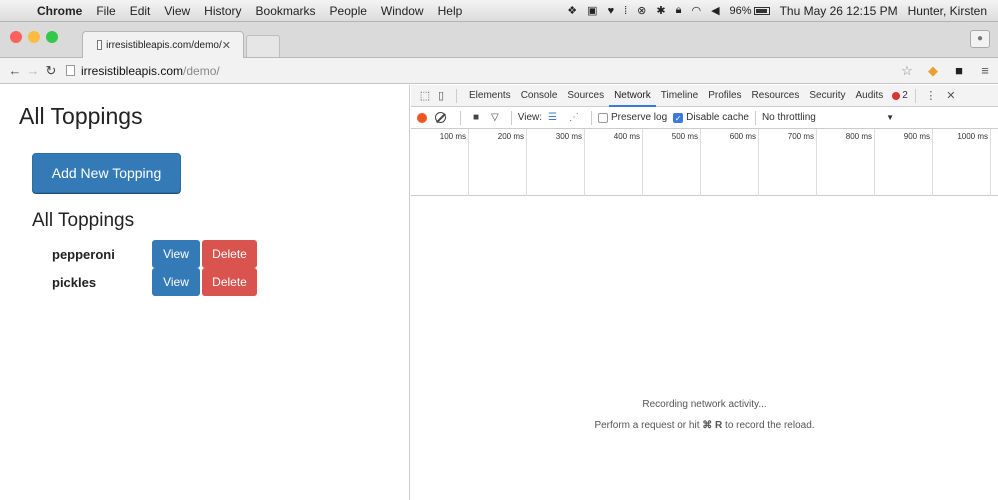 The width and height of the screenshot is (998, 500). What do you see at coordinates (648, 425) in the screenshot?
I see `hint-text: Perform a request or hit` at bounding box center [648, 425].